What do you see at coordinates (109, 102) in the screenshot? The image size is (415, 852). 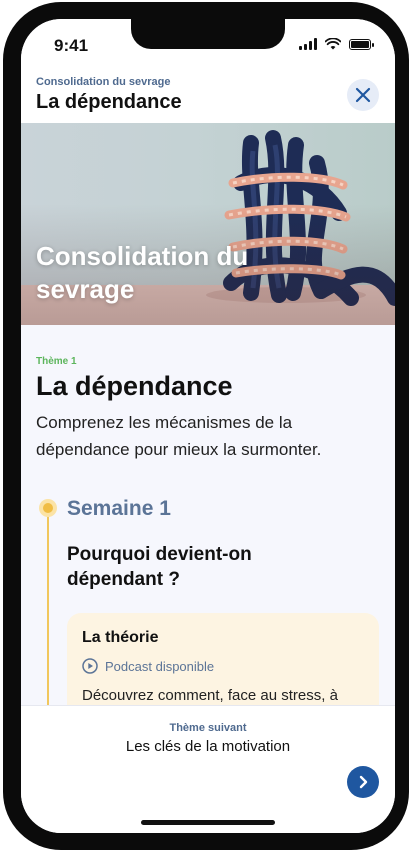 I see `header-title: La dépendance` at bounding box center [109, 102].